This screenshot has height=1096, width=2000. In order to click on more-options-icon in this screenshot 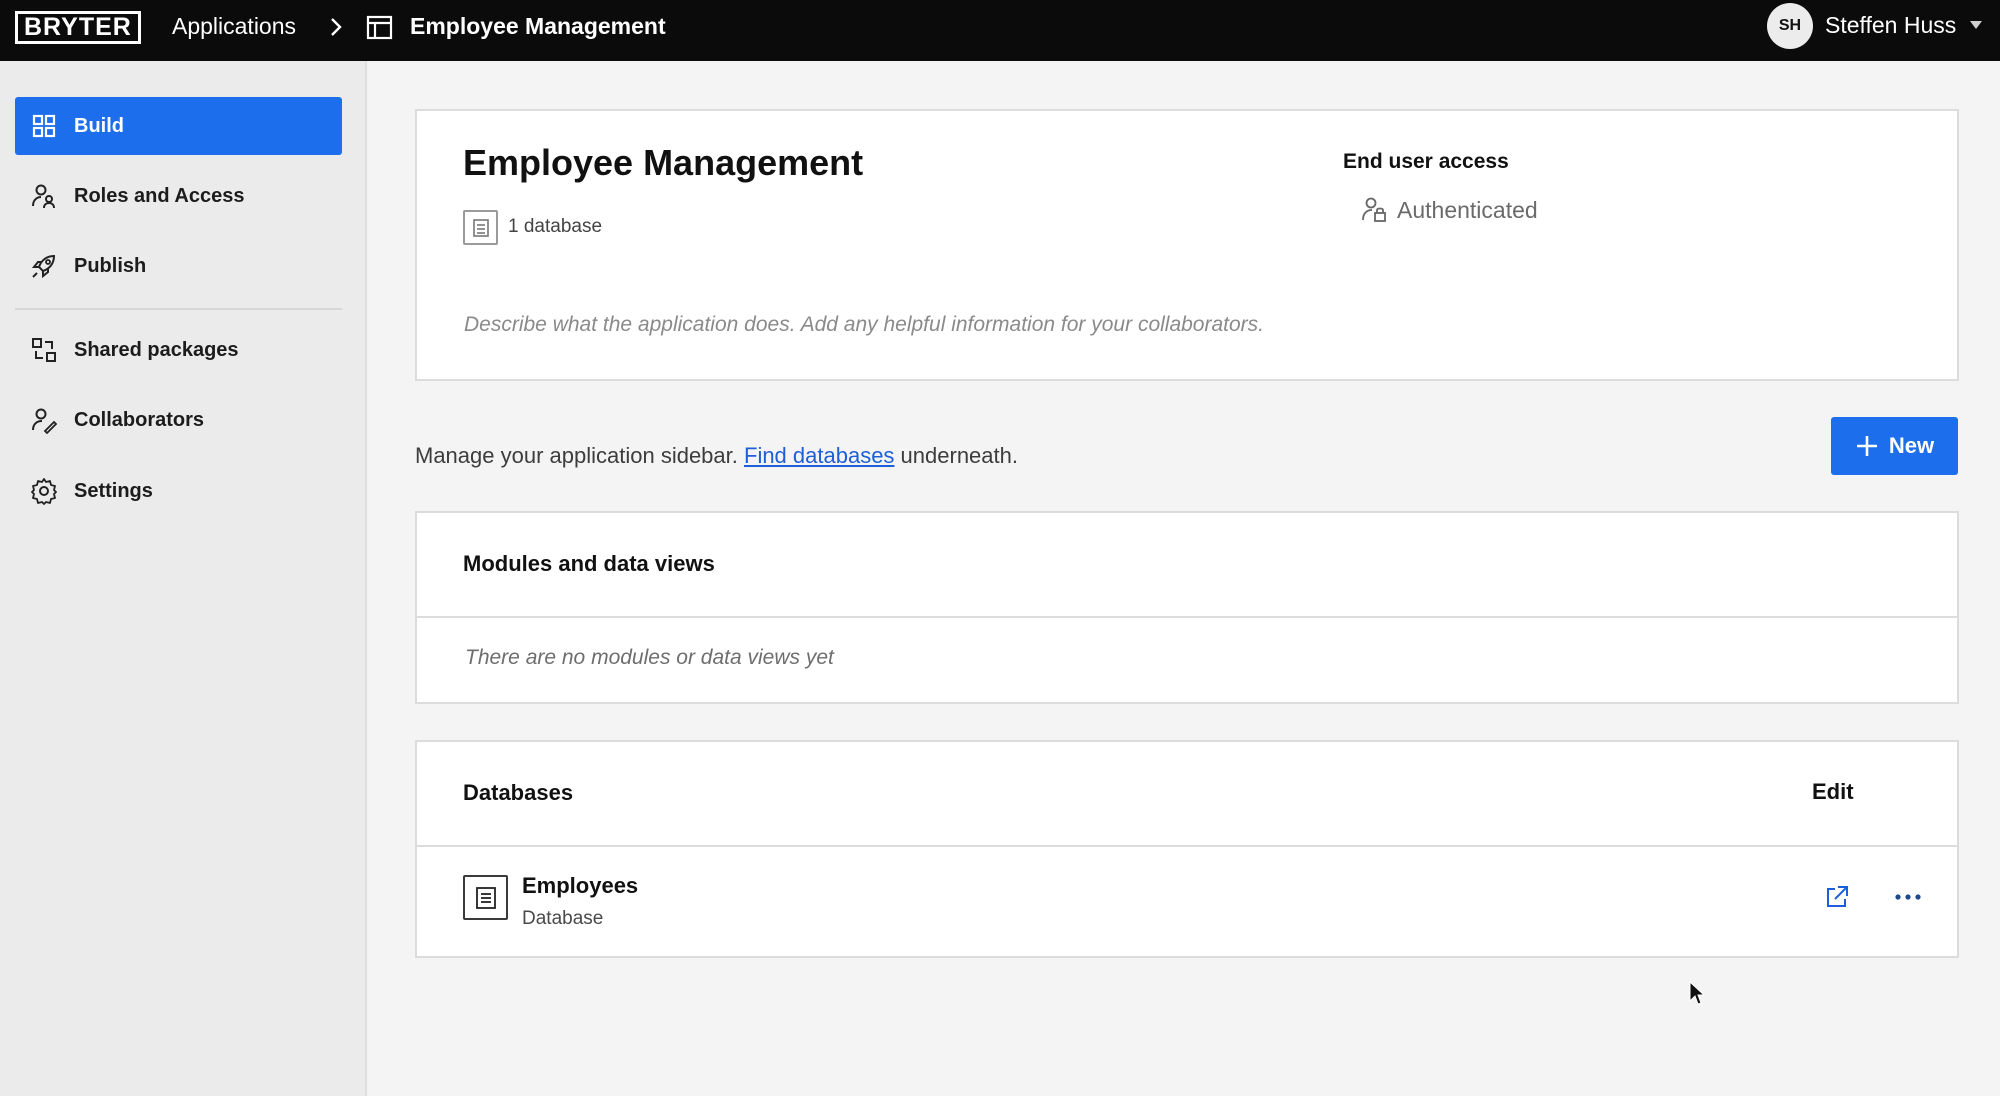, I will do `click(1908, 897)`.